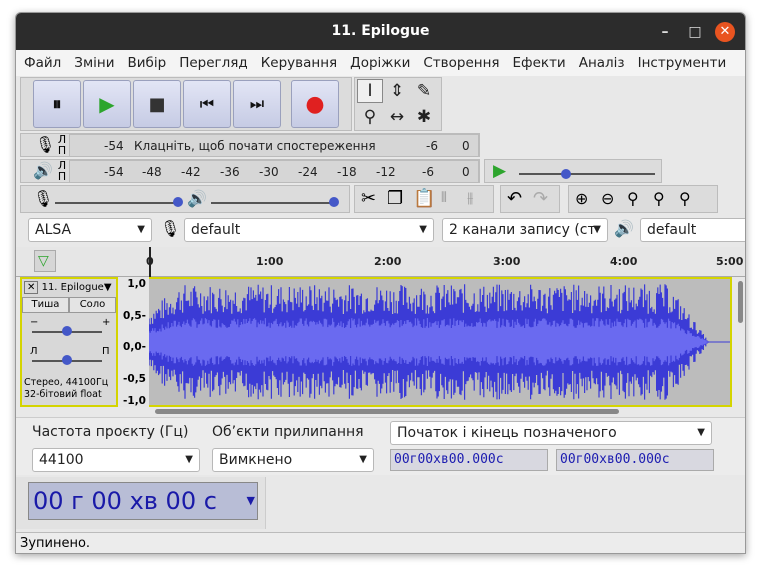 Image resolution: width=764 pixels, height=570 pixels. What do you see at coordinates (444, 198) in the screenshot?
I see `trim-icon: ⫴` at bounding box center [444, 198].